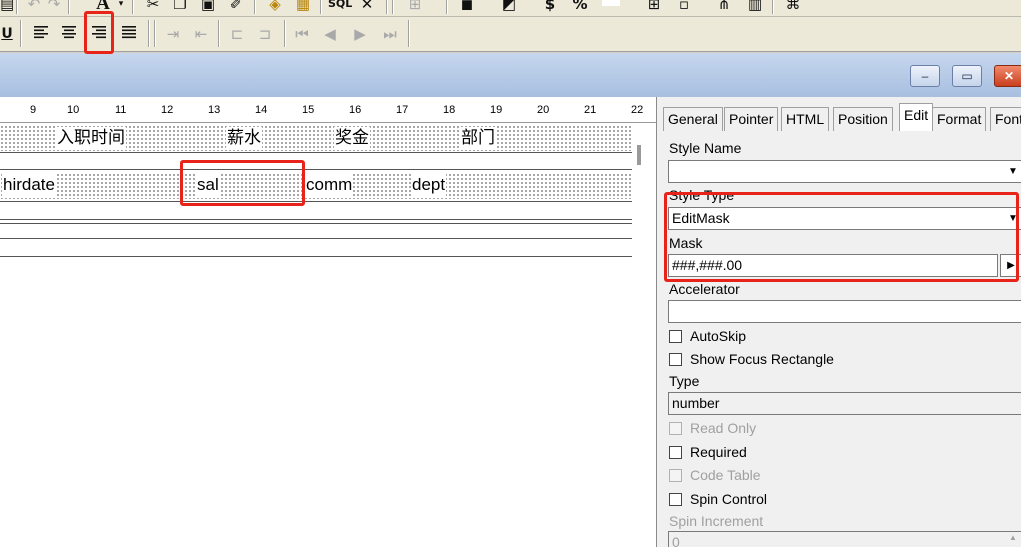  Describe the element at coordinates (180, 7) in the screenshot. I see `copy-icon: ❐` at that location.